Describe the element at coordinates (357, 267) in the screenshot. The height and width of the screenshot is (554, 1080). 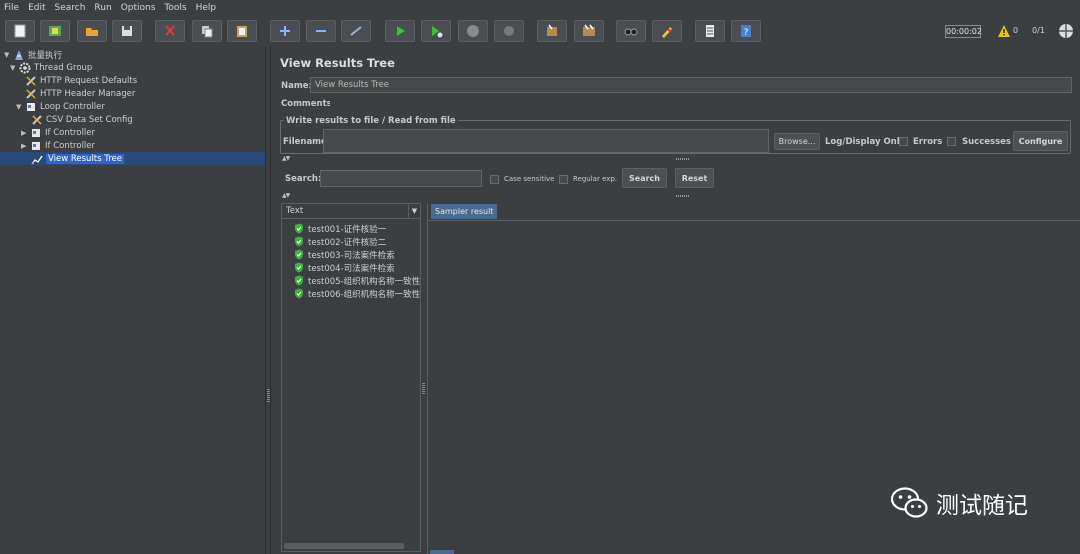
I see `result-item: test004-司法案件检索` at that location.